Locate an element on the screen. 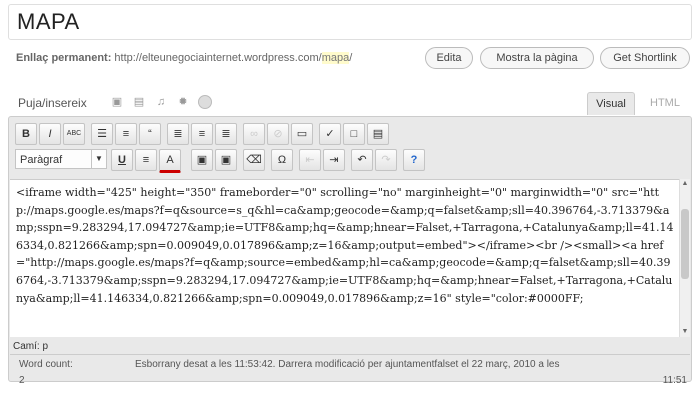 This screenshot has height=396, width=698. editor-scrollbar: ▲ ▼ is located at coordinates (684, 258).